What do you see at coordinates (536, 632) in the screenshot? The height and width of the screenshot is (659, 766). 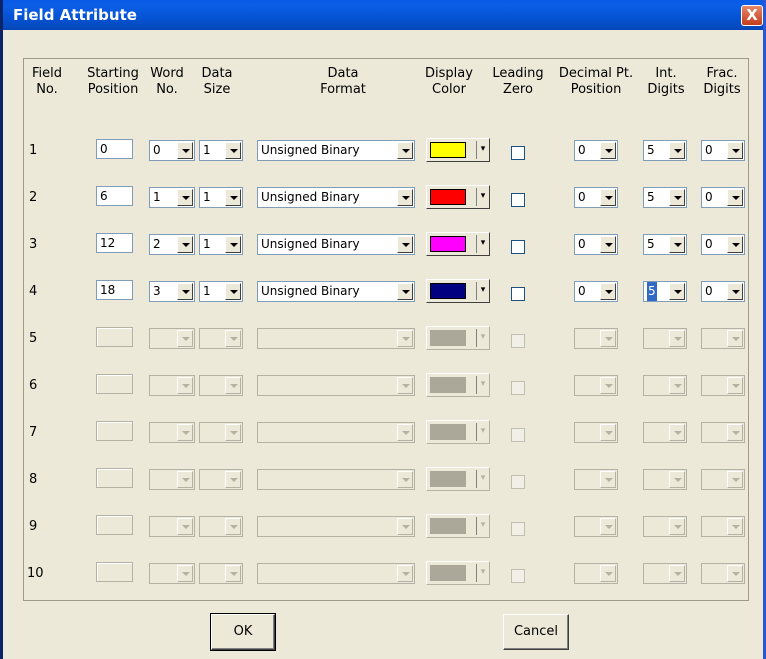 I see `cancel-button: Cancel` at bounding box center [536, 632].